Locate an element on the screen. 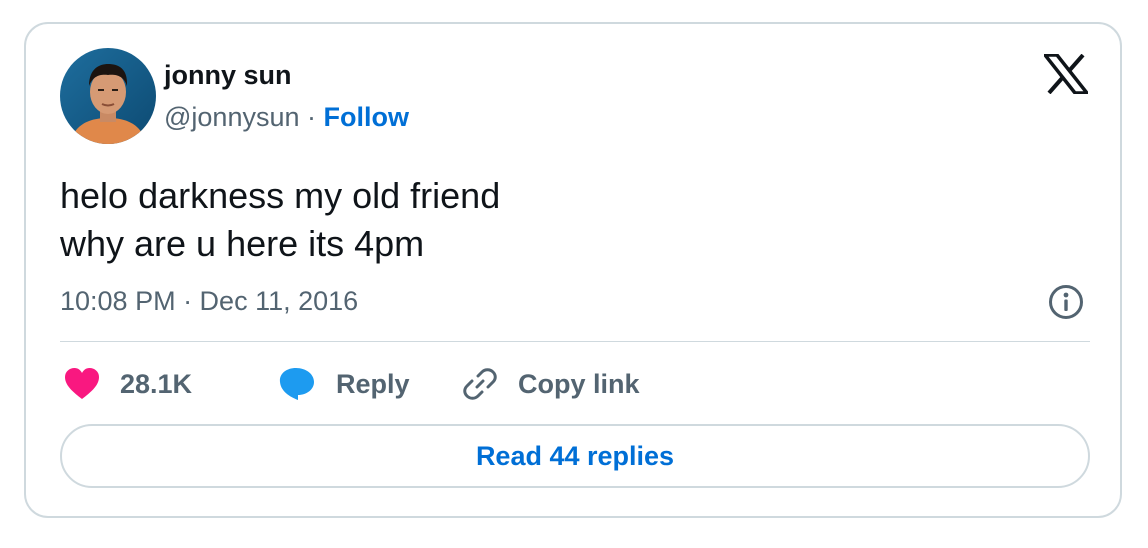 This screenshot has width=1148, height=548. link-icon is located at coordinates (480, 384).